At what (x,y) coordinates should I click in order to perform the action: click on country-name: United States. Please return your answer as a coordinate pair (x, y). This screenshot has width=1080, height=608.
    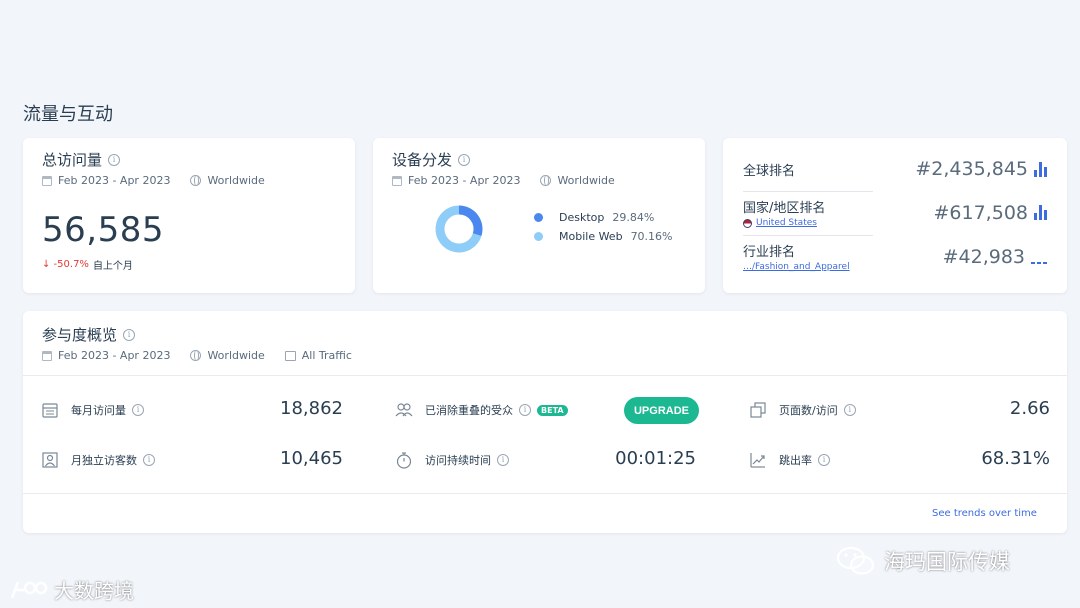
    Looking at the image, I should click on (786, 223).